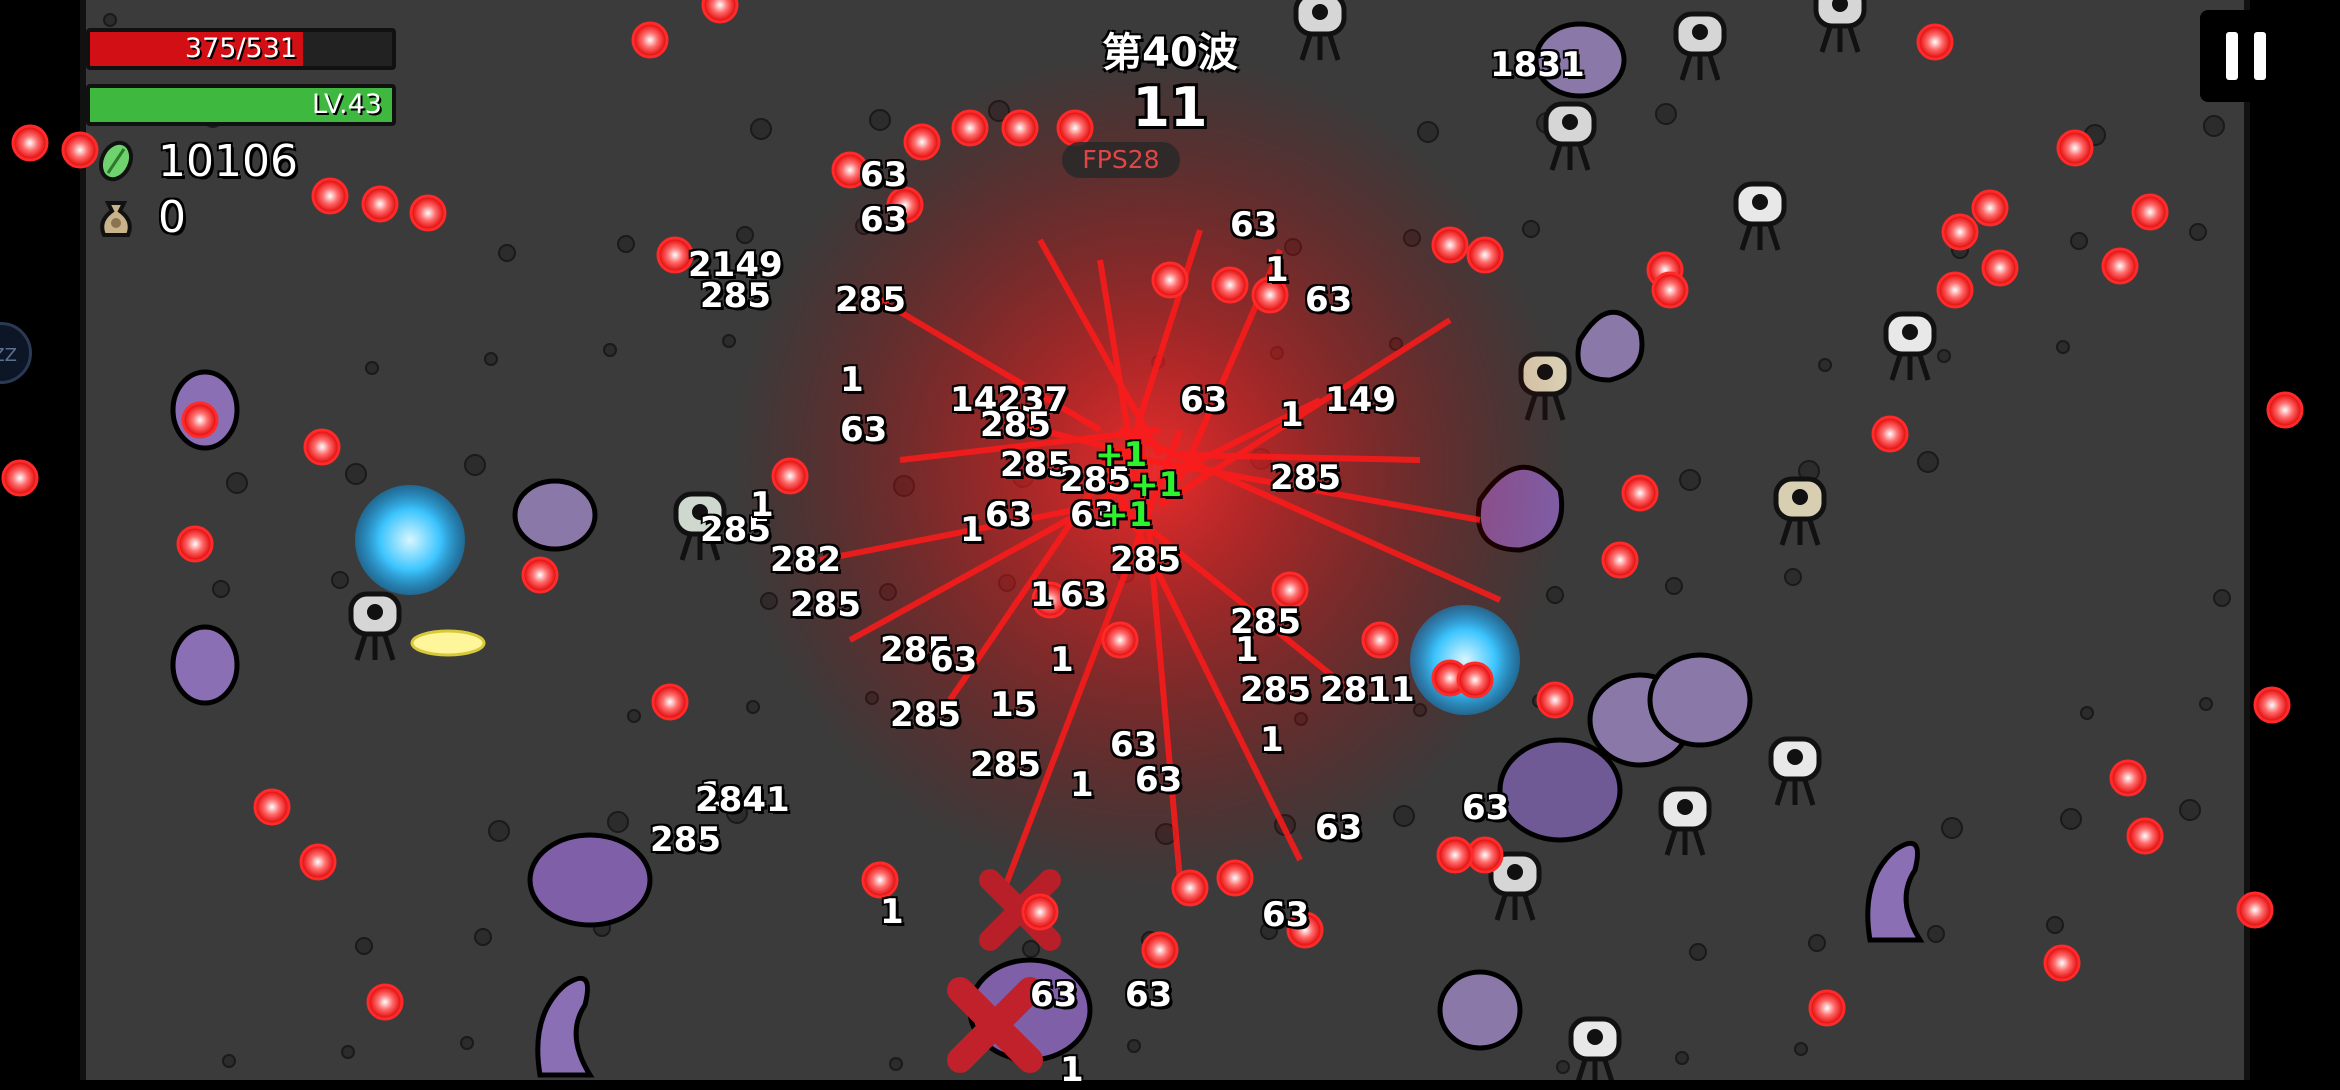 The width and height of the screenshot is (2340, 1090). What do you see at coordinates (448, 643) in the screenshot?
I see `yellow-slash-effect` at bounding box center [448, 643].